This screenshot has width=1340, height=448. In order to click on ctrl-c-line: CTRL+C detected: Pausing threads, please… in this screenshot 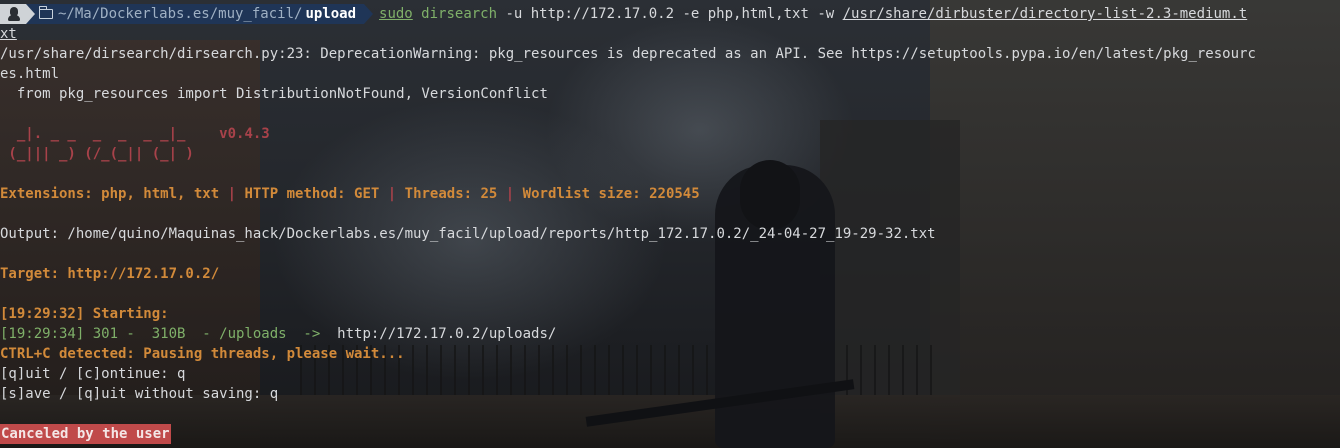, I will do `click(202, 354)`.